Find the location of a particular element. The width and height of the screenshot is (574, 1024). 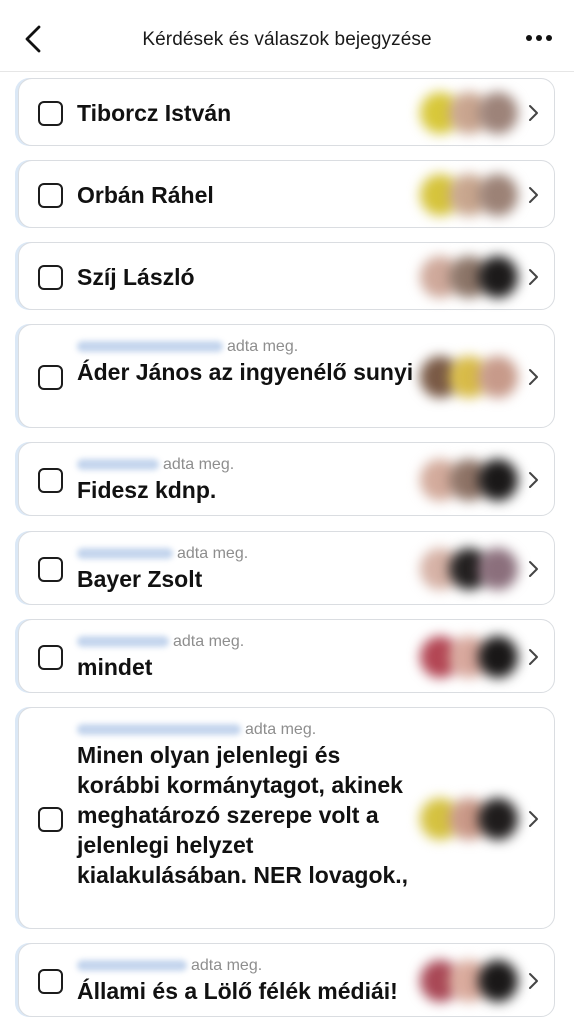

answer-text-block: adta meg. Áder János az ingyenélő sunyi is located at coordinates (249, 362).